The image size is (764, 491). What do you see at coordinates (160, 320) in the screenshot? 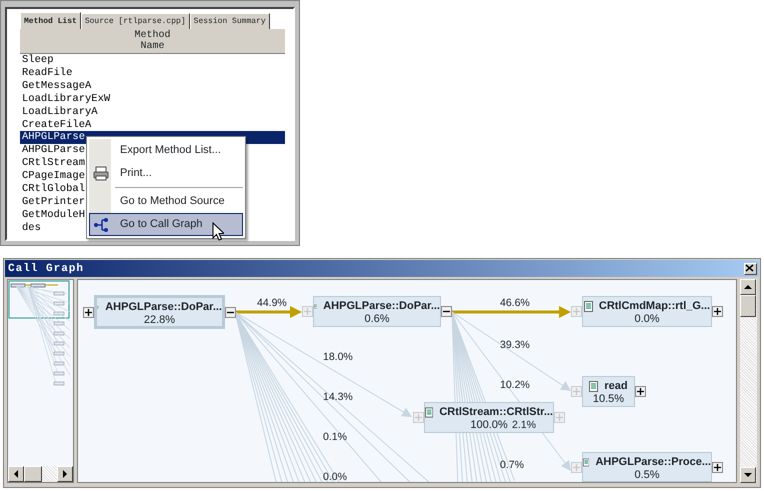
I see `node-percent: 22.8%` at bounding box center [160, 320].